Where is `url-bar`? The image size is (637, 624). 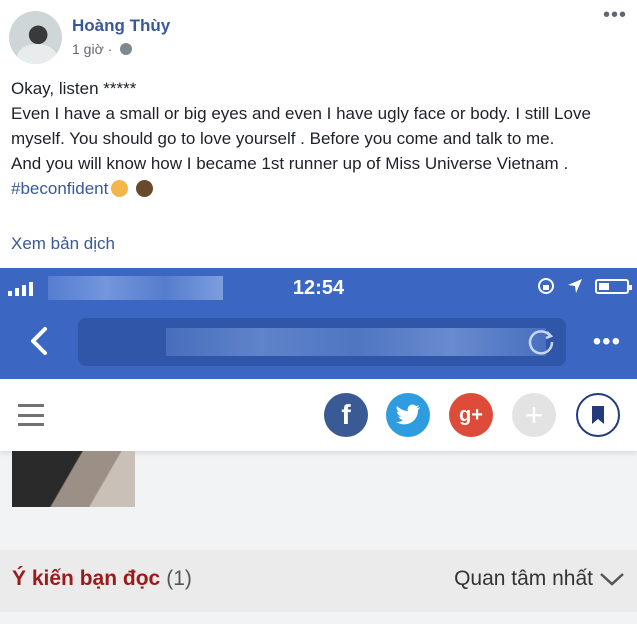 url-bar is located at coordinates (322, 342).